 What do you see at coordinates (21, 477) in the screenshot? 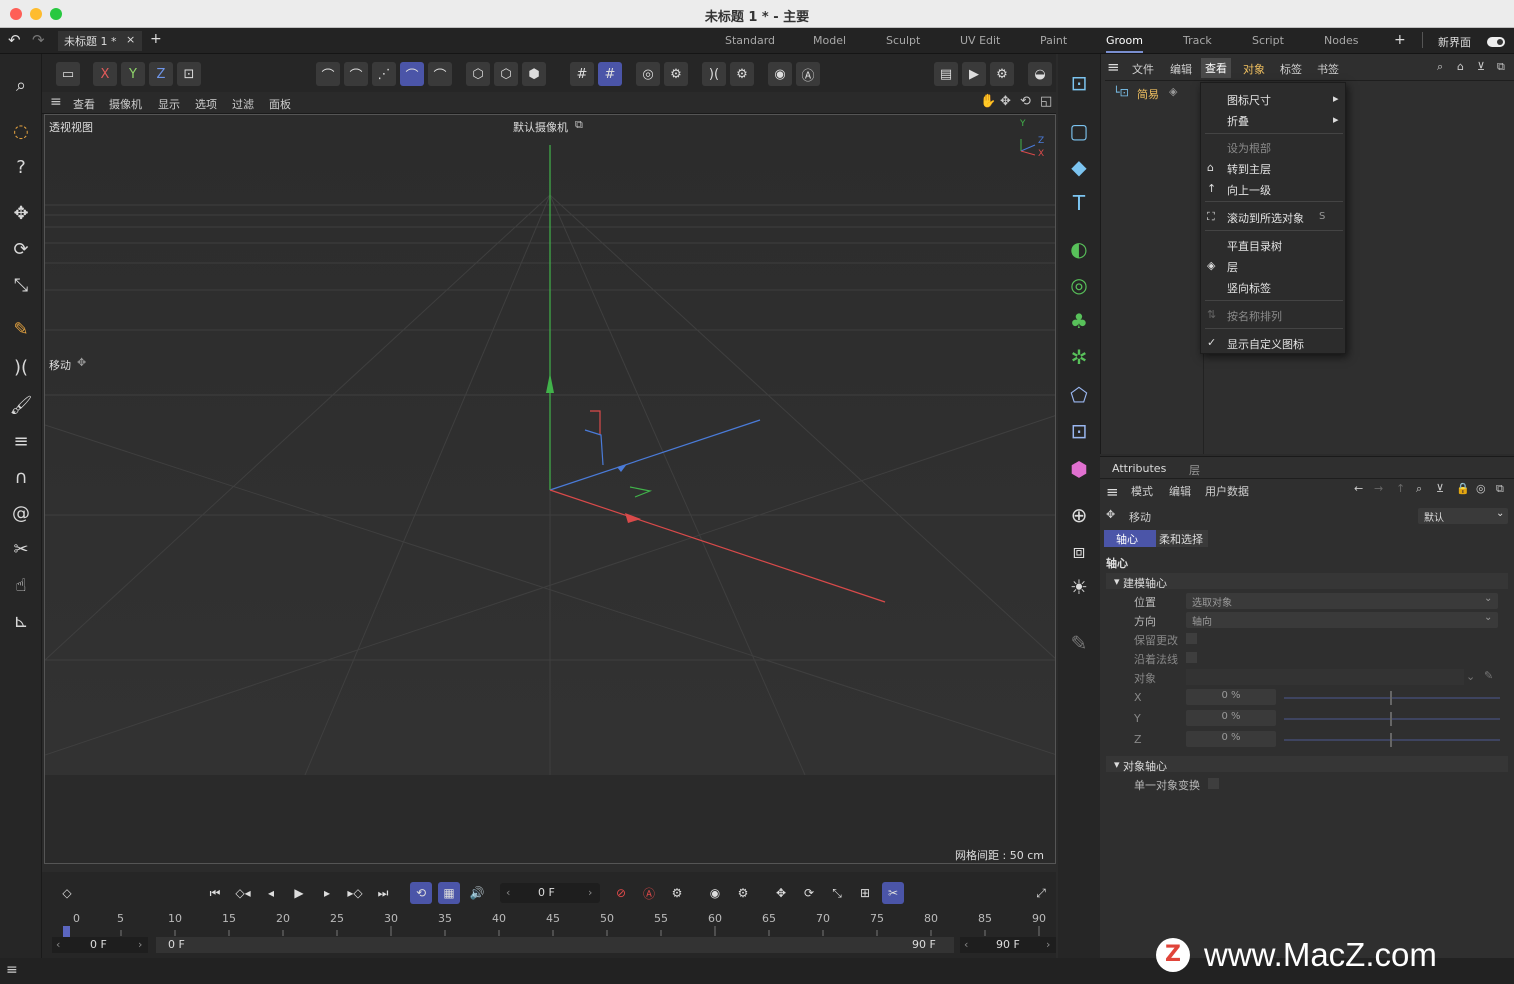
I see `arc-icon: ∩` at bounding box center [21, 477].